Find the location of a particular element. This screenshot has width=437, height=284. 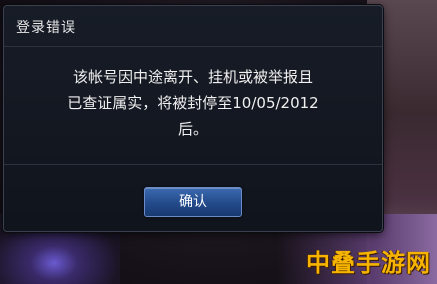

error-message-line: 已查证属实，将被封停至10/05/2012 is located at coordinates (193, 103).